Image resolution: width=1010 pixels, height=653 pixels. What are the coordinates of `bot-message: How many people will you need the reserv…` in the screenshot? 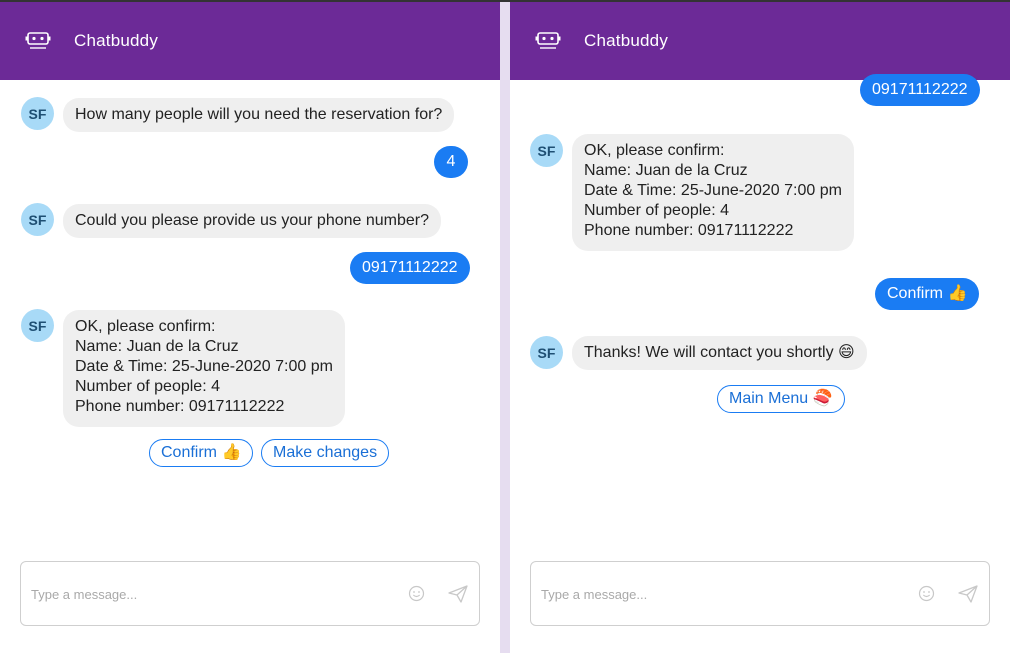 It's located at (259, 115).